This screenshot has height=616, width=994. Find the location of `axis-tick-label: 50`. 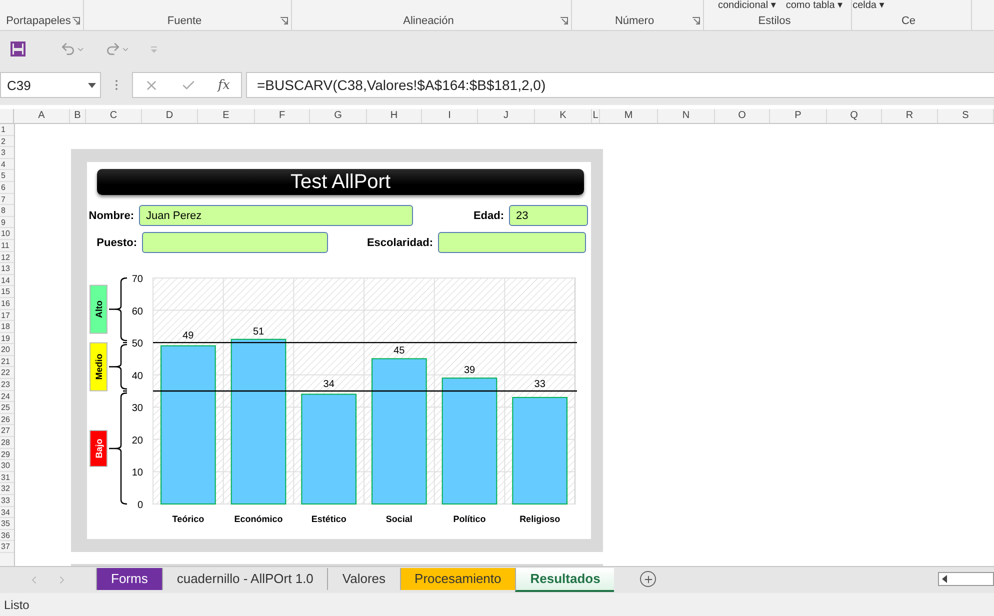

axis-tick-label: 50 is located at coordinates (137, 344).